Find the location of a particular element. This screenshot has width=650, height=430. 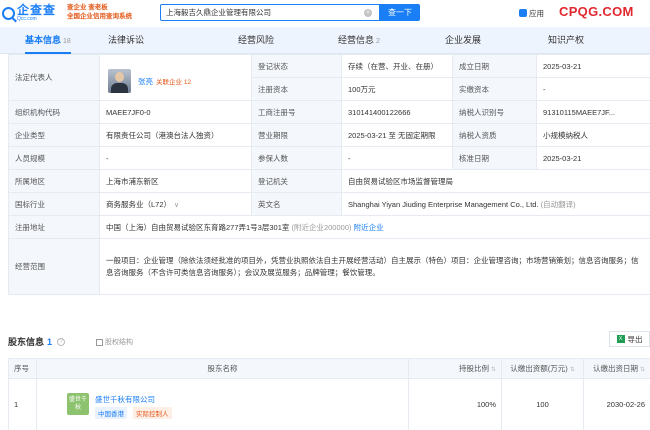

avatar is located at coordinates (119, 81).